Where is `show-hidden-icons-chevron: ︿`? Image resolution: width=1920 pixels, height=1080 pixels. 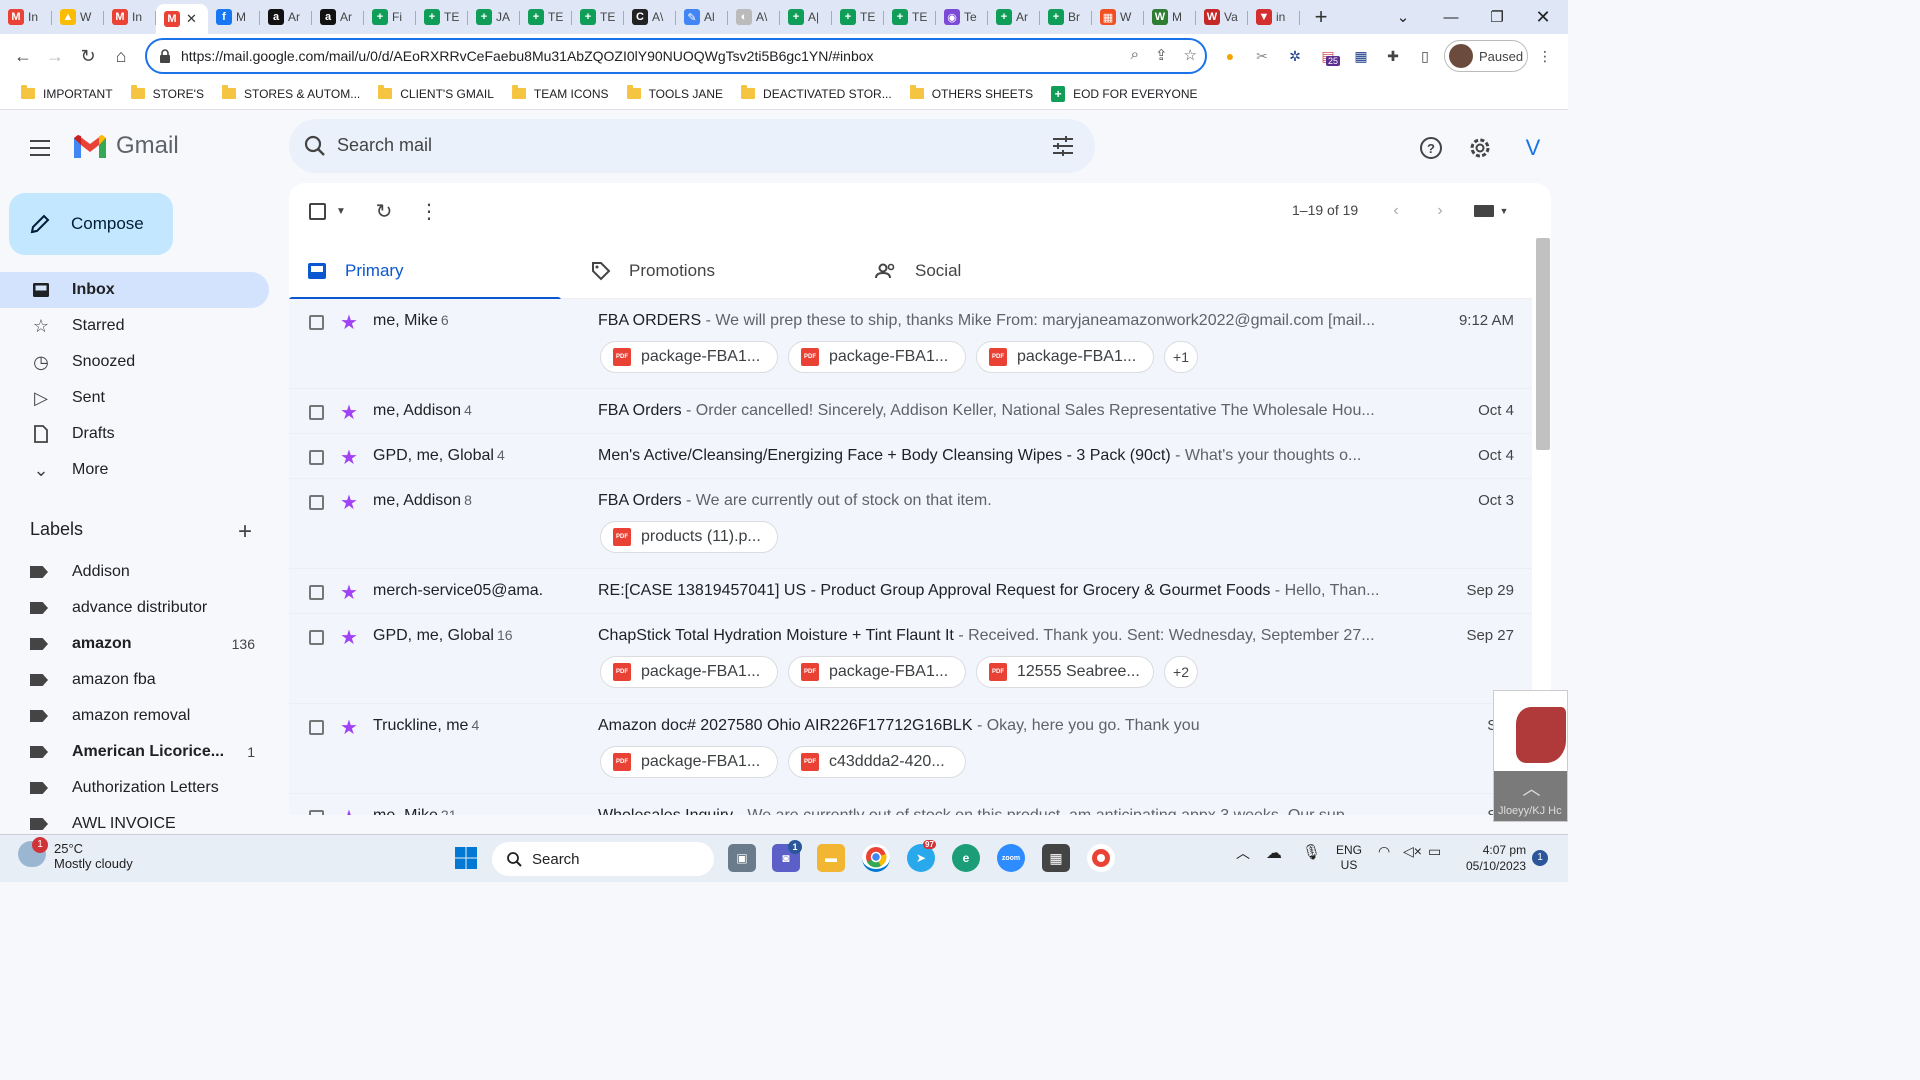 show-hidden-icons-chevron: ︿ is located at coordinates (1243, 853).